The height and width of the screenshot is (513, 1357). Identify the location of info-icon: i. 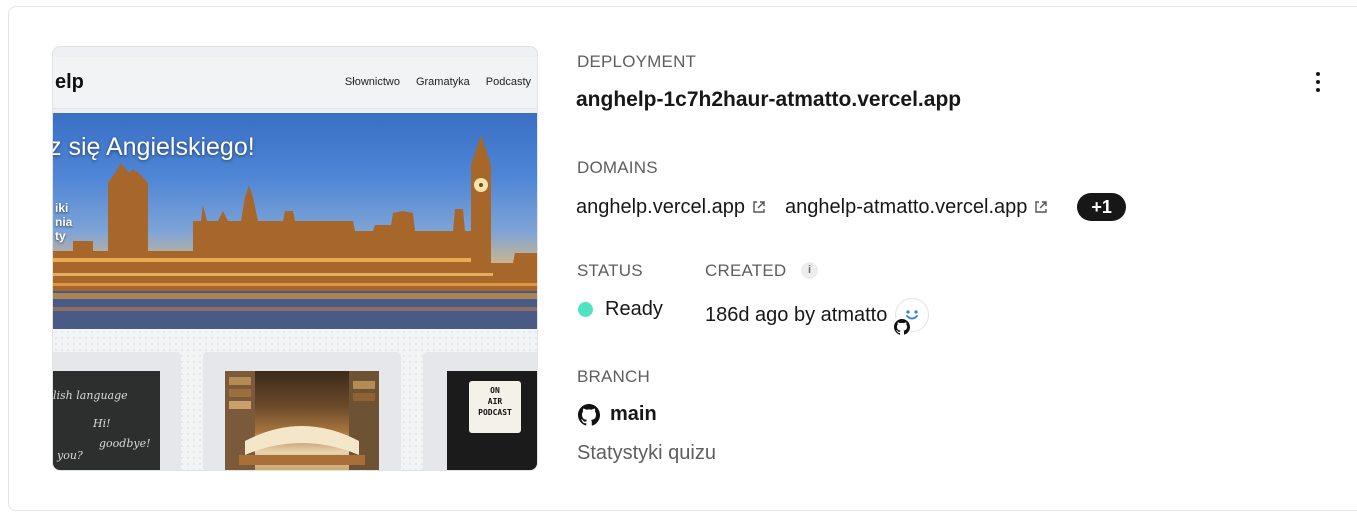
(809, 270).